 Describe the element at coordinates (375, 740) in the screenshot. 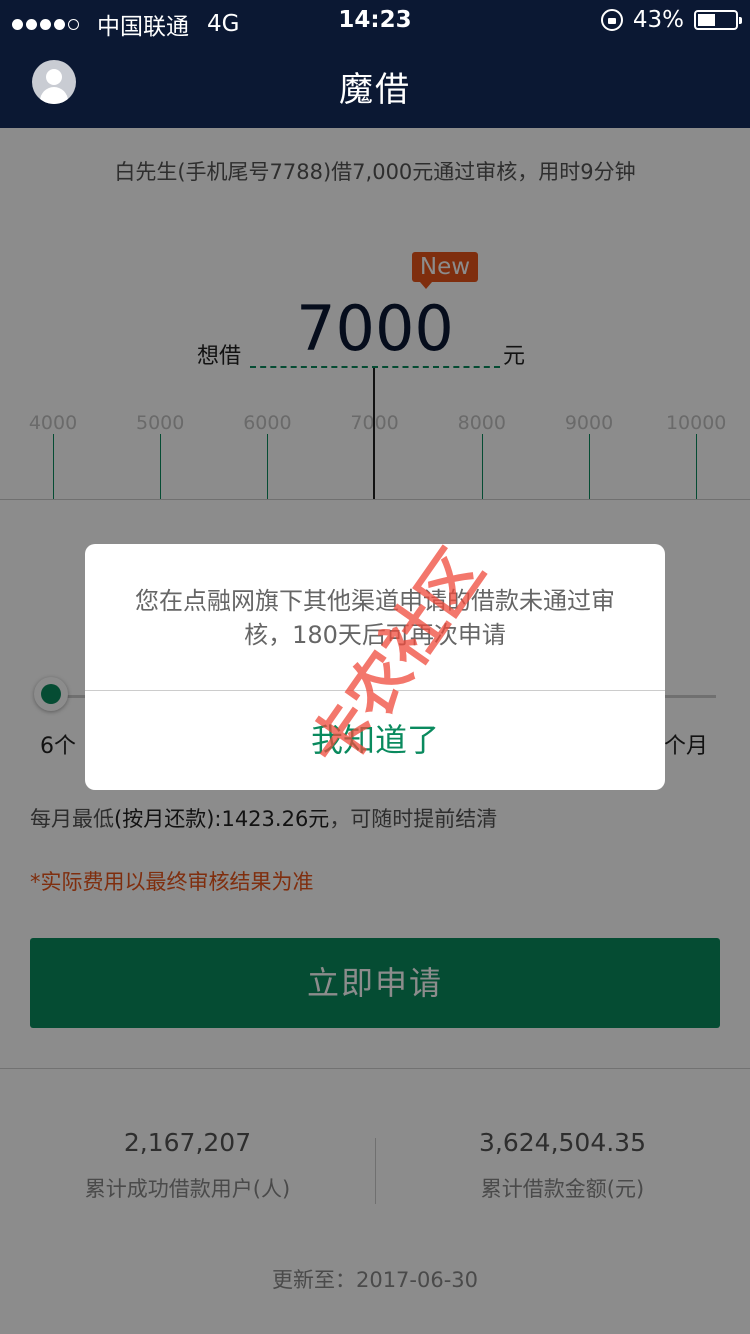

I see `dialog-confirm-button: 我知道了` at that location.